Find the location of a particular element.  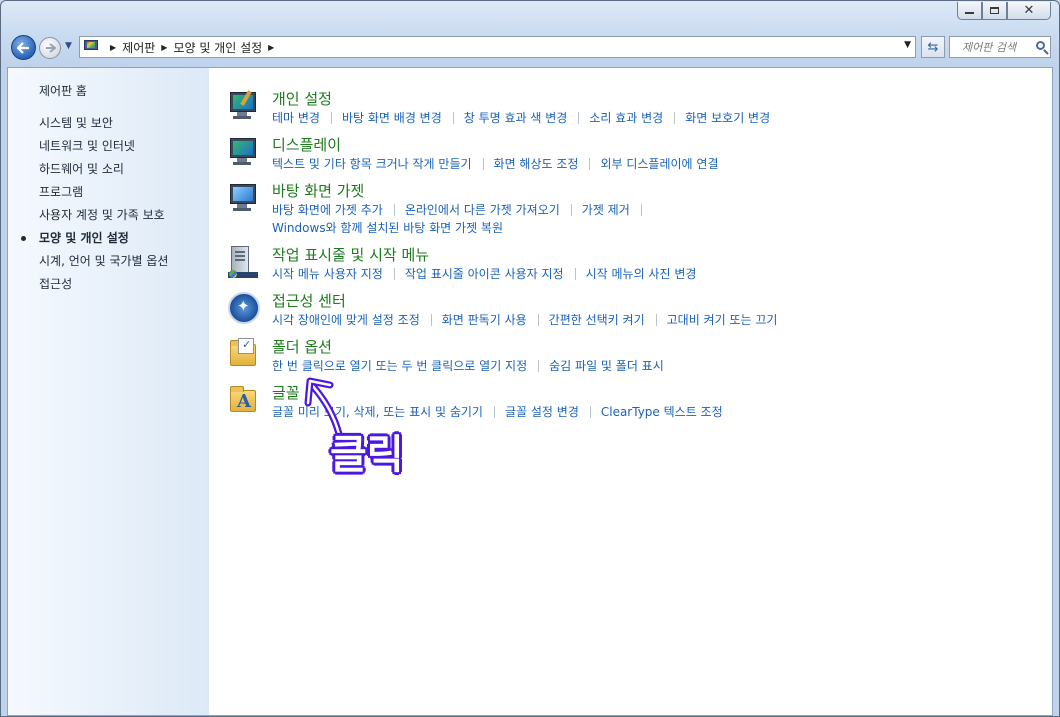

personalization-icon is located at coordinates (244, 106).